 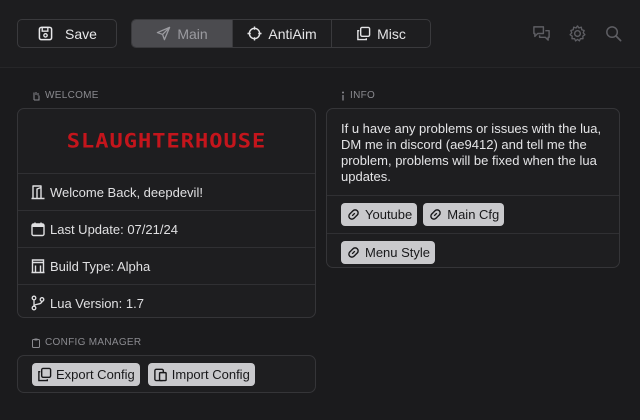 I want to click on save-label: Save, so click(x=81, y=33).